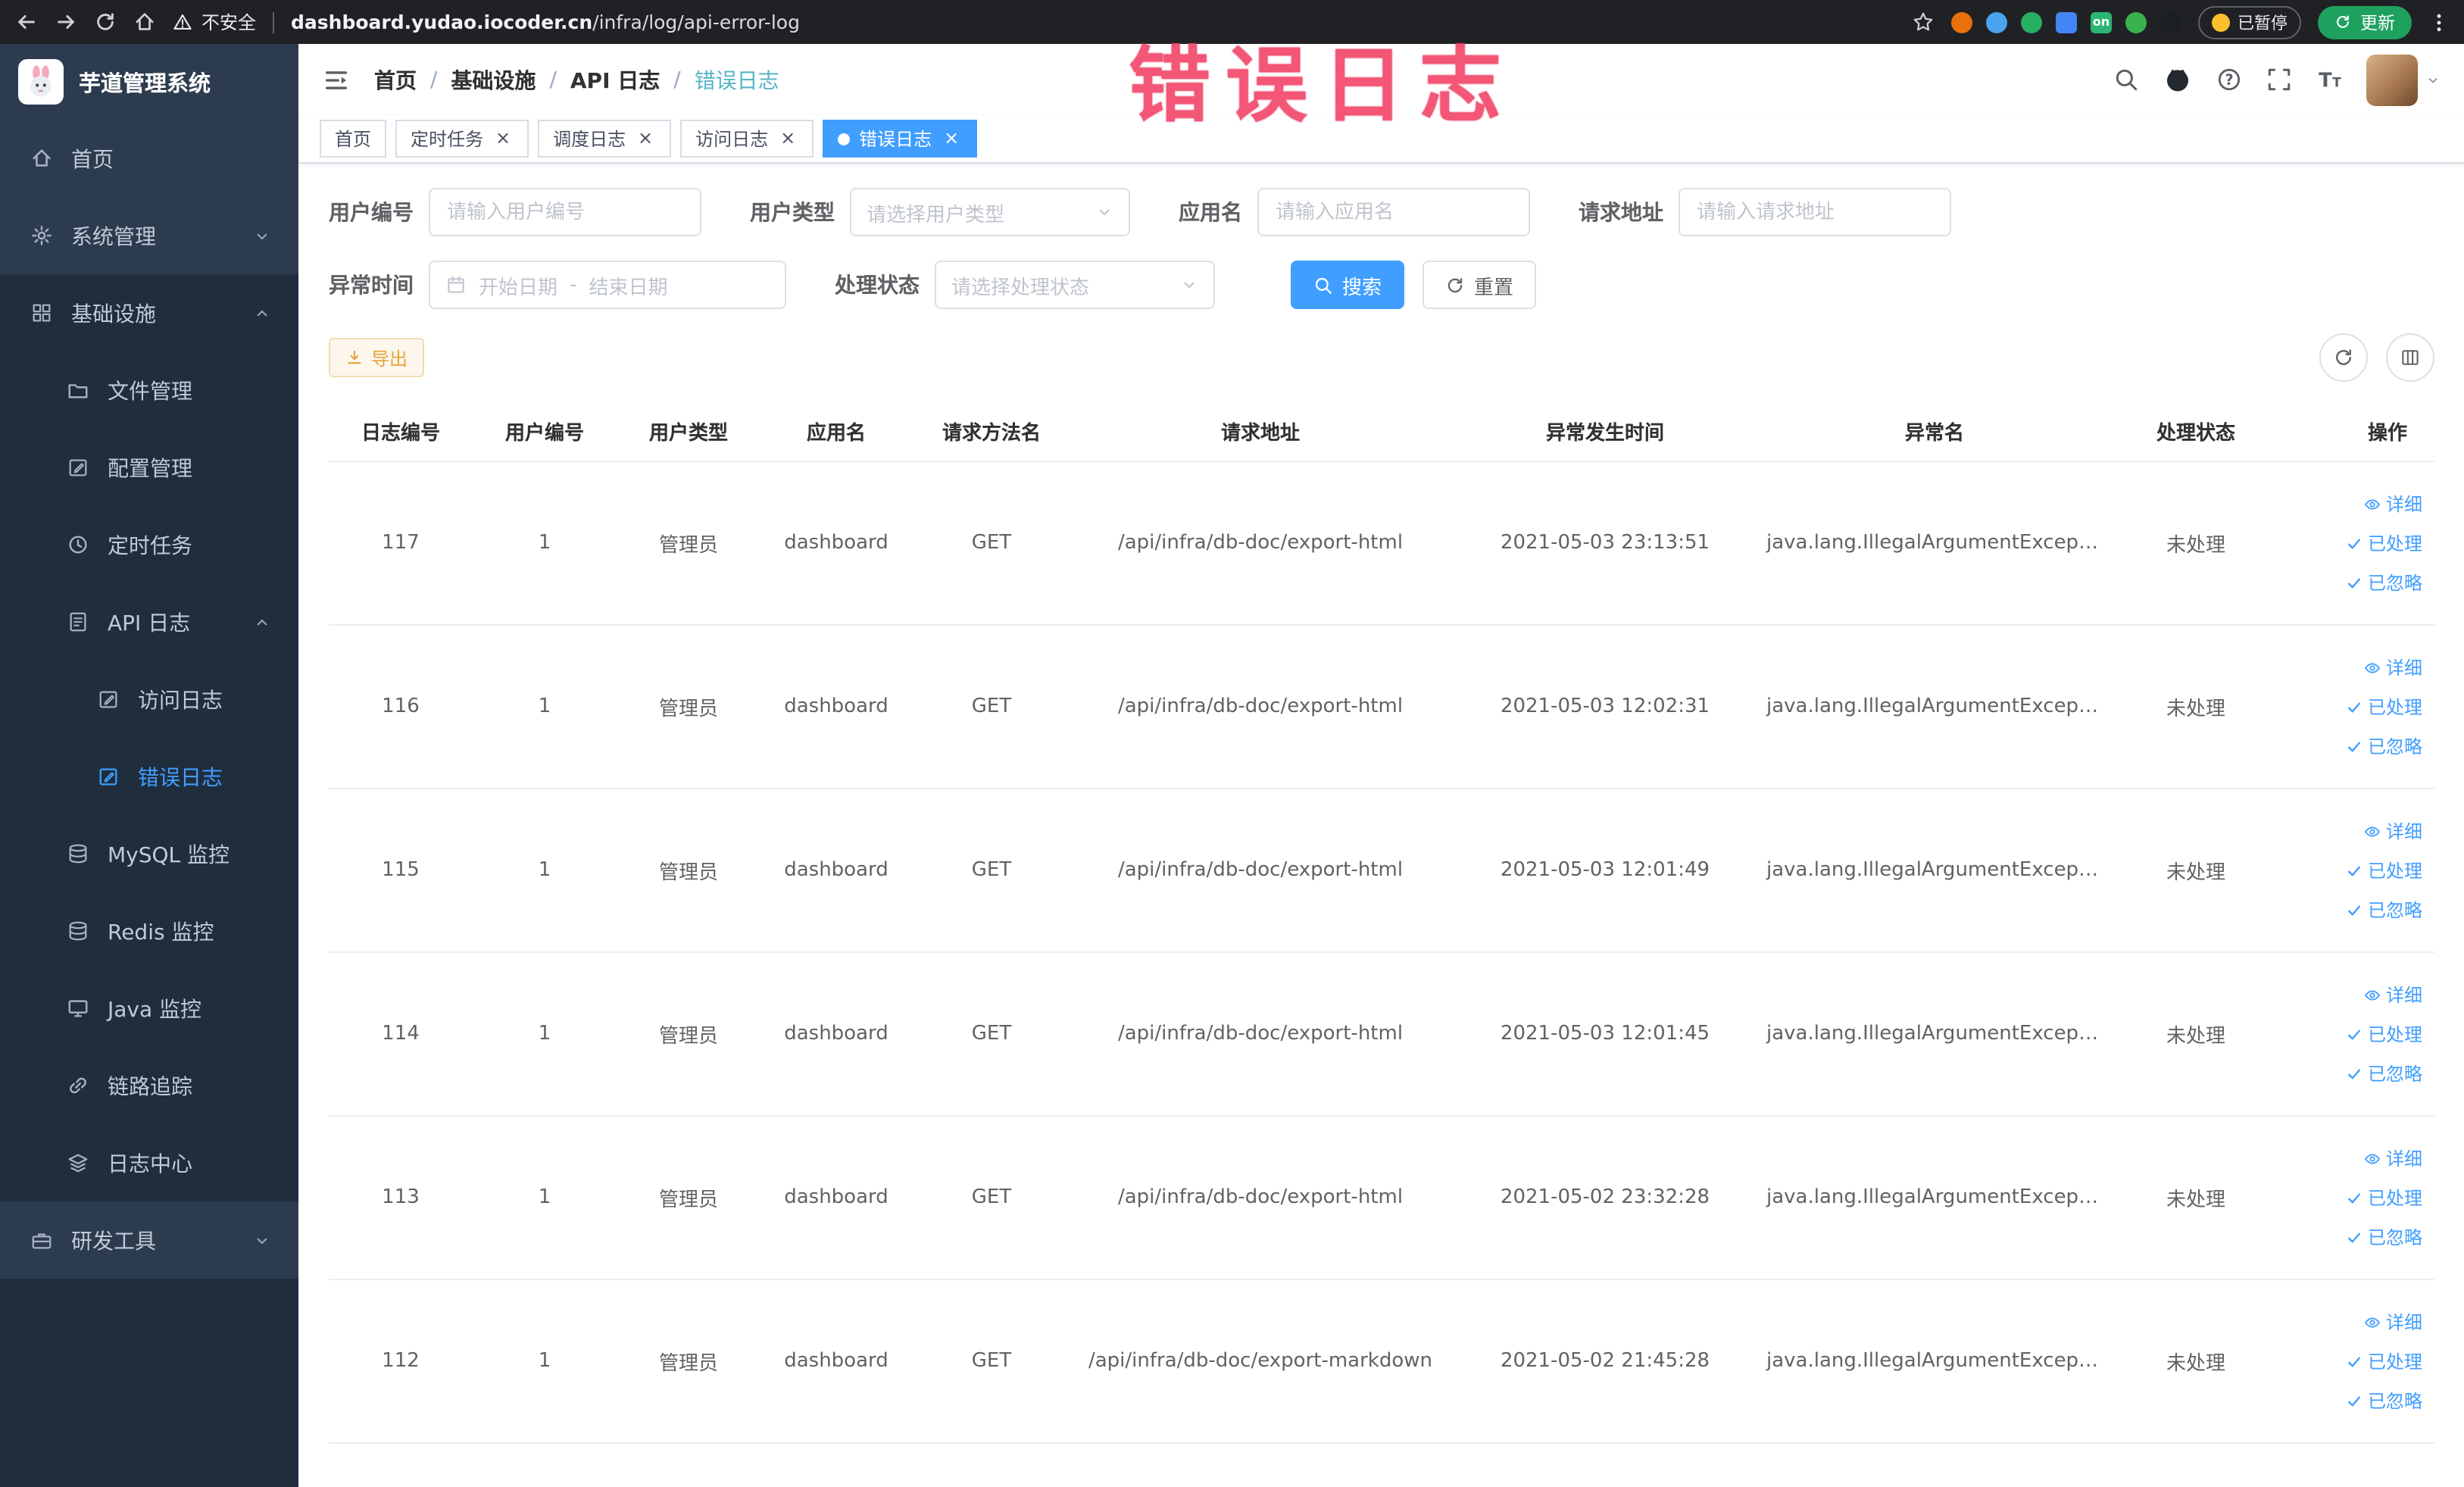 The height and width of the screenshot is (1487, 2464). What do you see at coordinates (2410, 357) in the screenshot?
I see `column-settings-button` at bounding box center [2410, 357].